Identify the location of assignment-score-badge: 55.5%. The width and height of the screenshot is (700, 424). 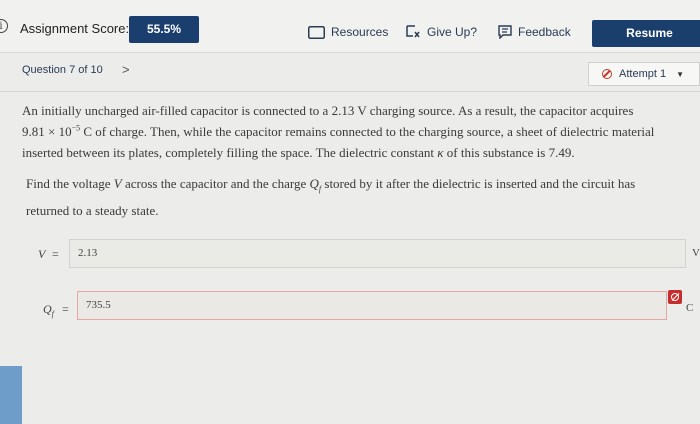
(164, 29).